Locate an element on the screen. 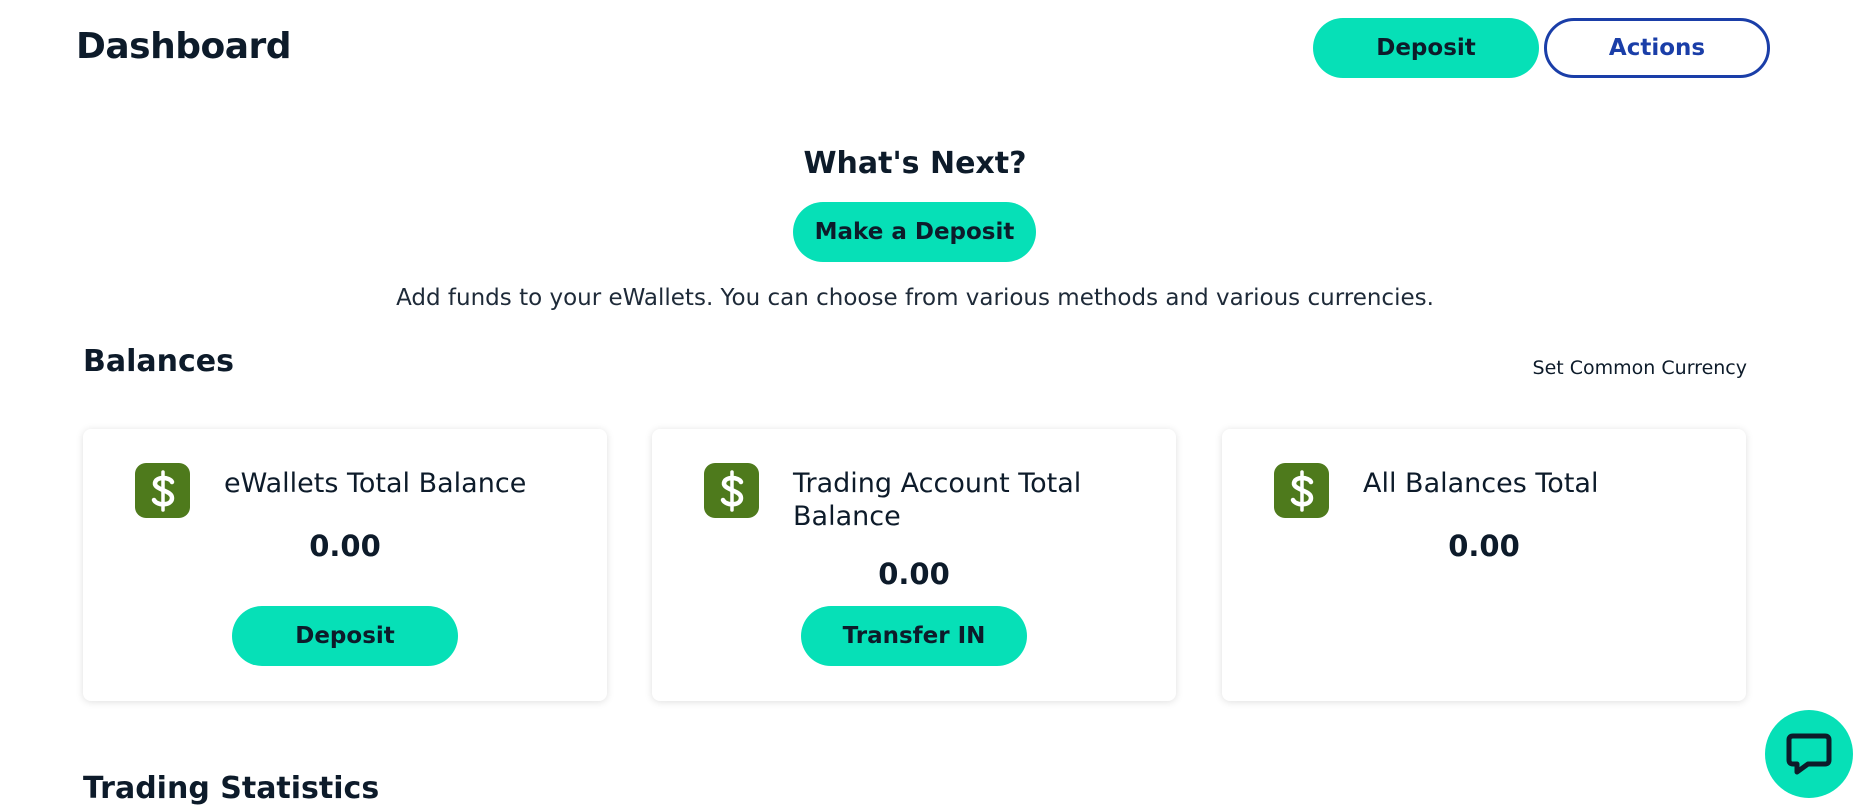  chat-icon is located at coordinates (1809, 754).